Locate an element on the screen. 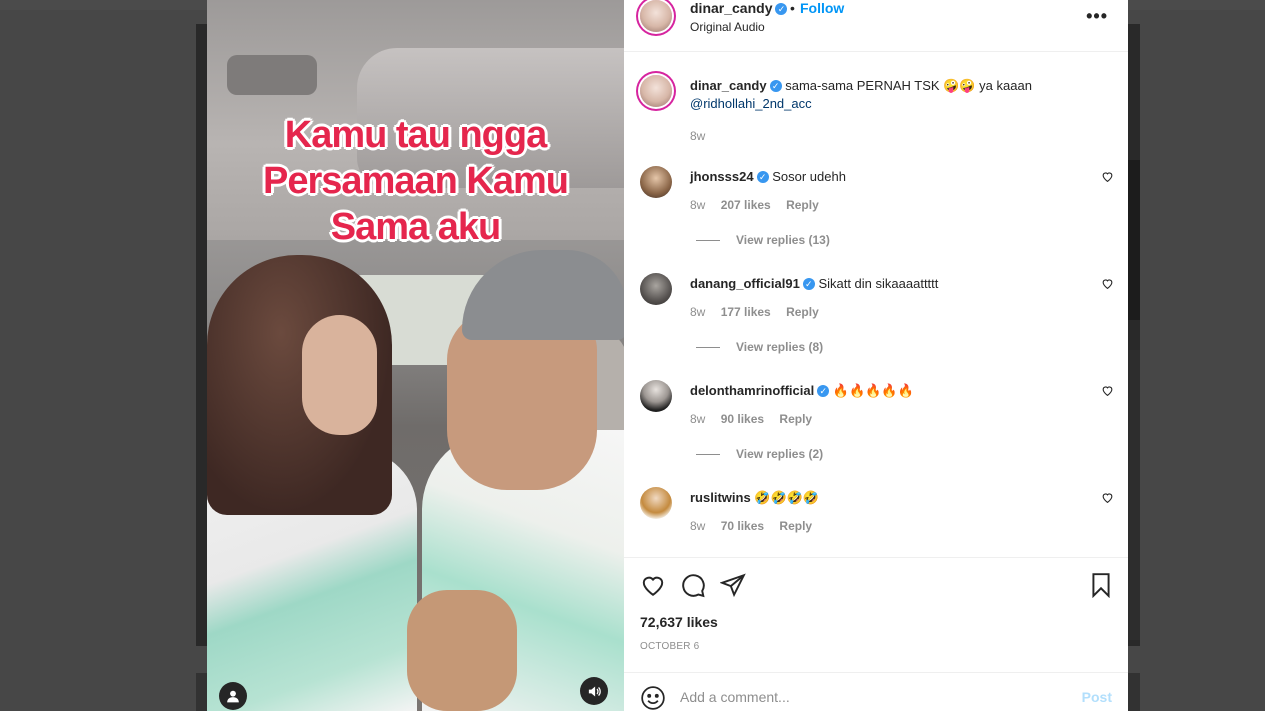 This screenshot has width=1265, height=711. post-date: OCTOBER 6 is located at coordinates (669, 646).